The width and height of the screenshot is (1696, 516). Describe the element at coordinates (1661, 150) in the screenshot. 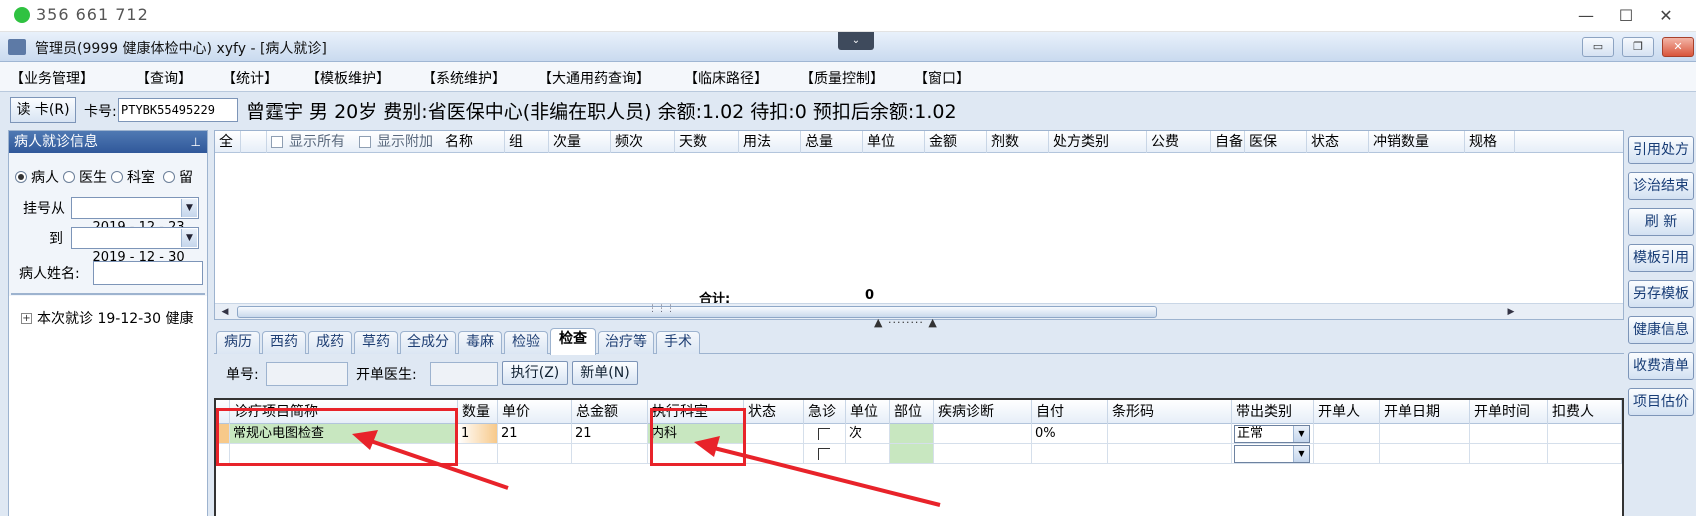

I see `cite-prescription-button: 引用处方` at that location.